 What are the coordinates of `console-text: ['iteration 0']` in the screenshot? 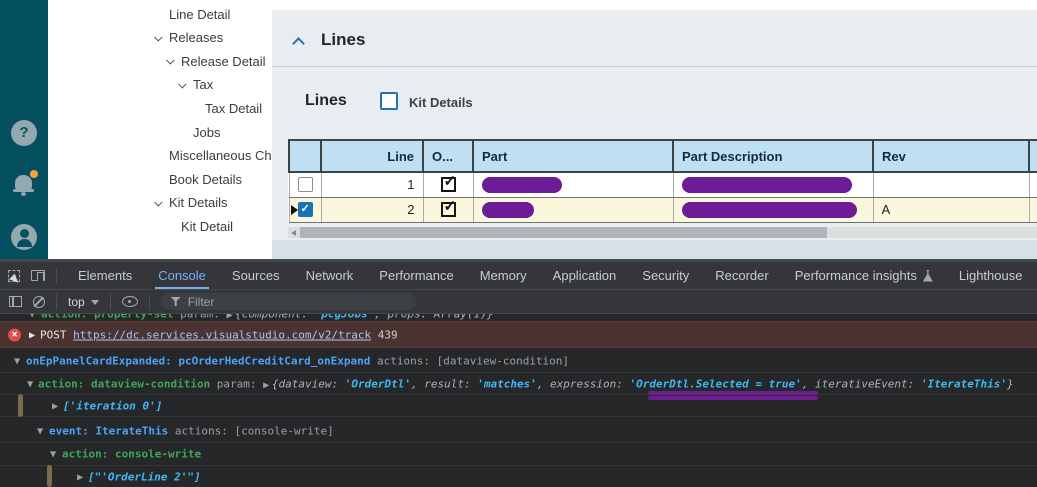 It's located at (112, 405).